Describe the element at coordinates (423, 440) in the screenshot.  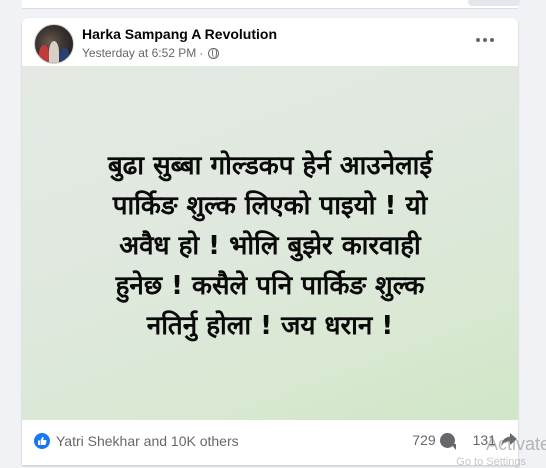
I see `comments-count: 729` at that location.